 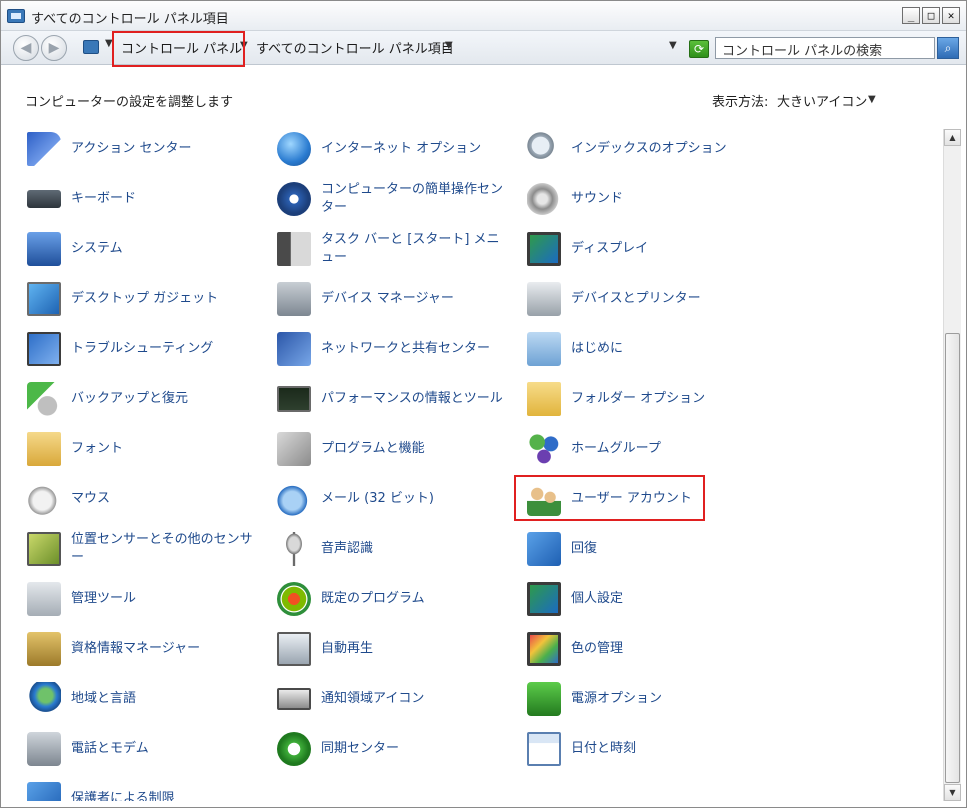 I want to click on control-panel-item: システム, so click(x=147, y=249).